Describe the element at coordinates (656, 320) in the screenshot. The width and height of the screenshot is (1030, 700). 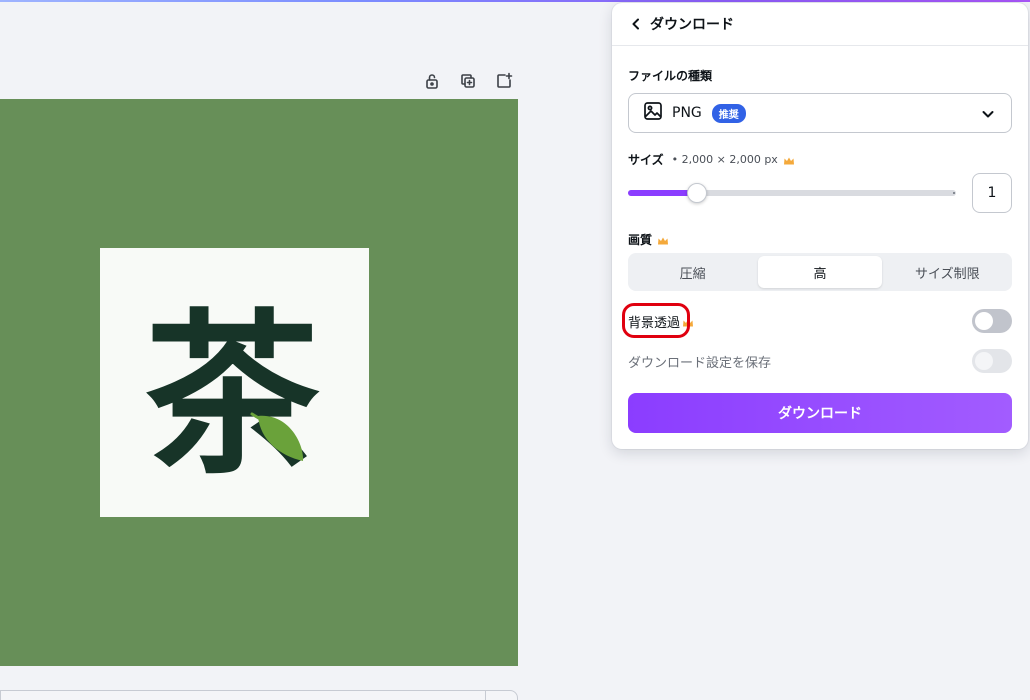
I see `annotation-highlight-circle` at that location.